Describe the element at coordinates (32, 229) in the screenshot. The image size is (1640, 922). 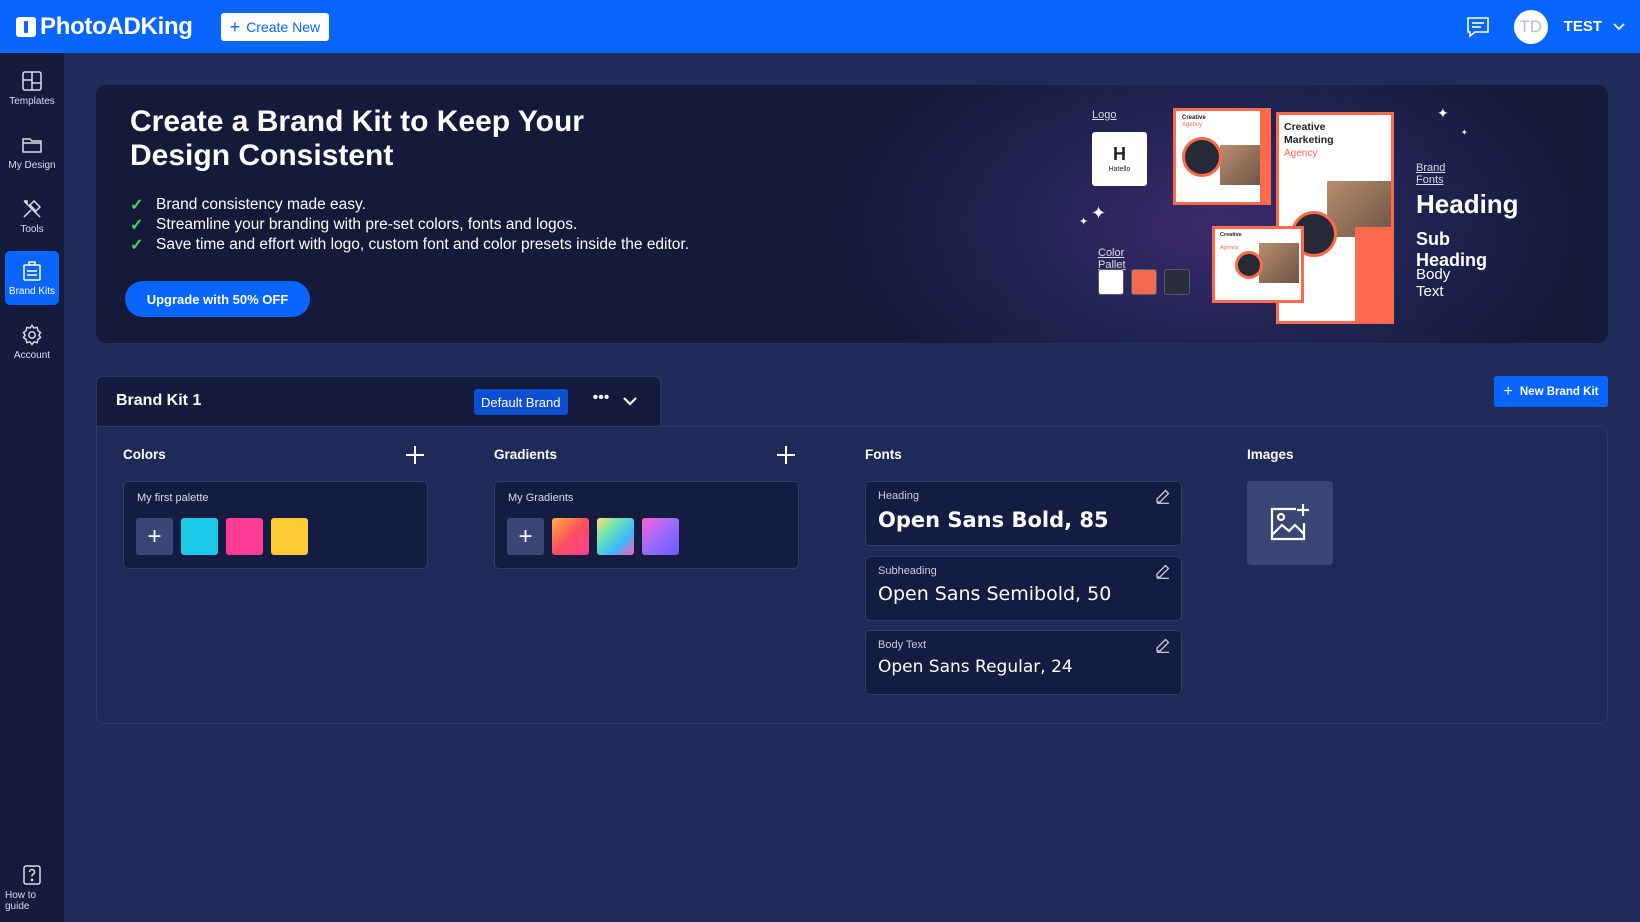
I see `sidebar-item-label: Tools` at that location.